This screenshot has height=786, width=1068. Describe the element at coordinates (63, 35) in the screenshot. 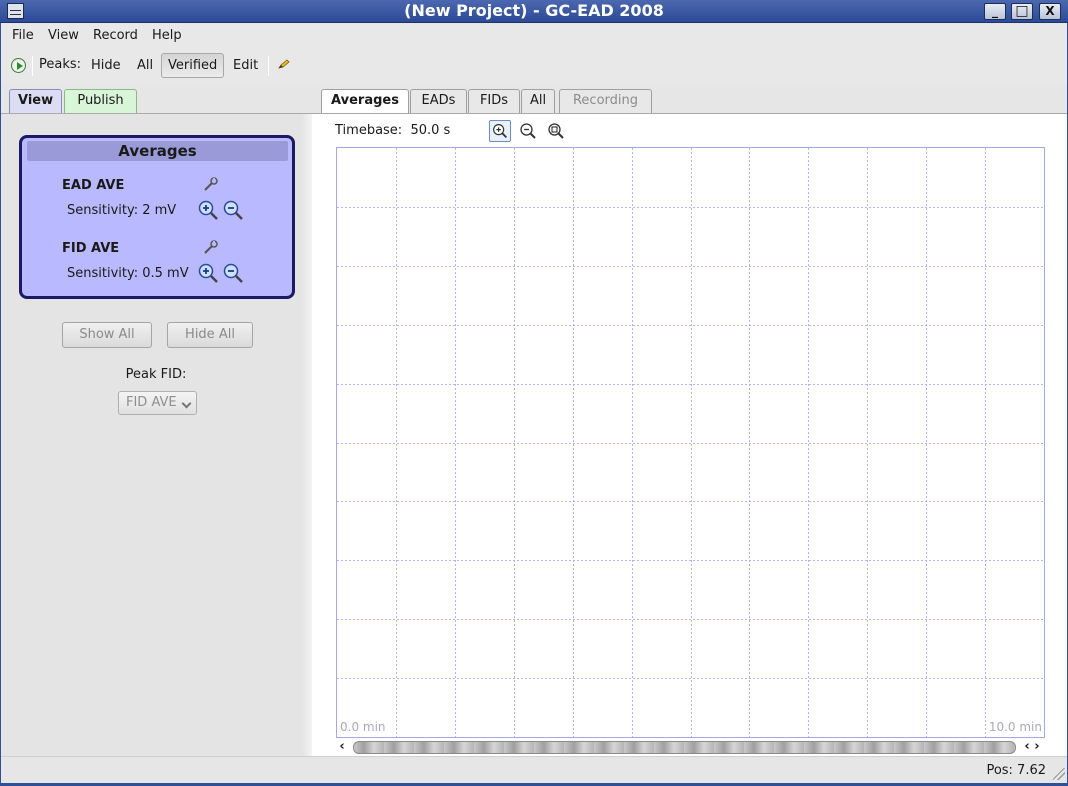

I see `menu-view: View` at that location.